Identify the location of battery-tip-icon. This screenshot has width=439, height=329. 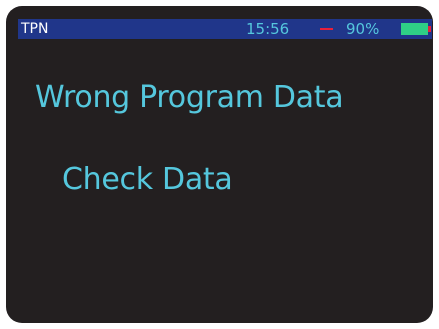
(429, 29).